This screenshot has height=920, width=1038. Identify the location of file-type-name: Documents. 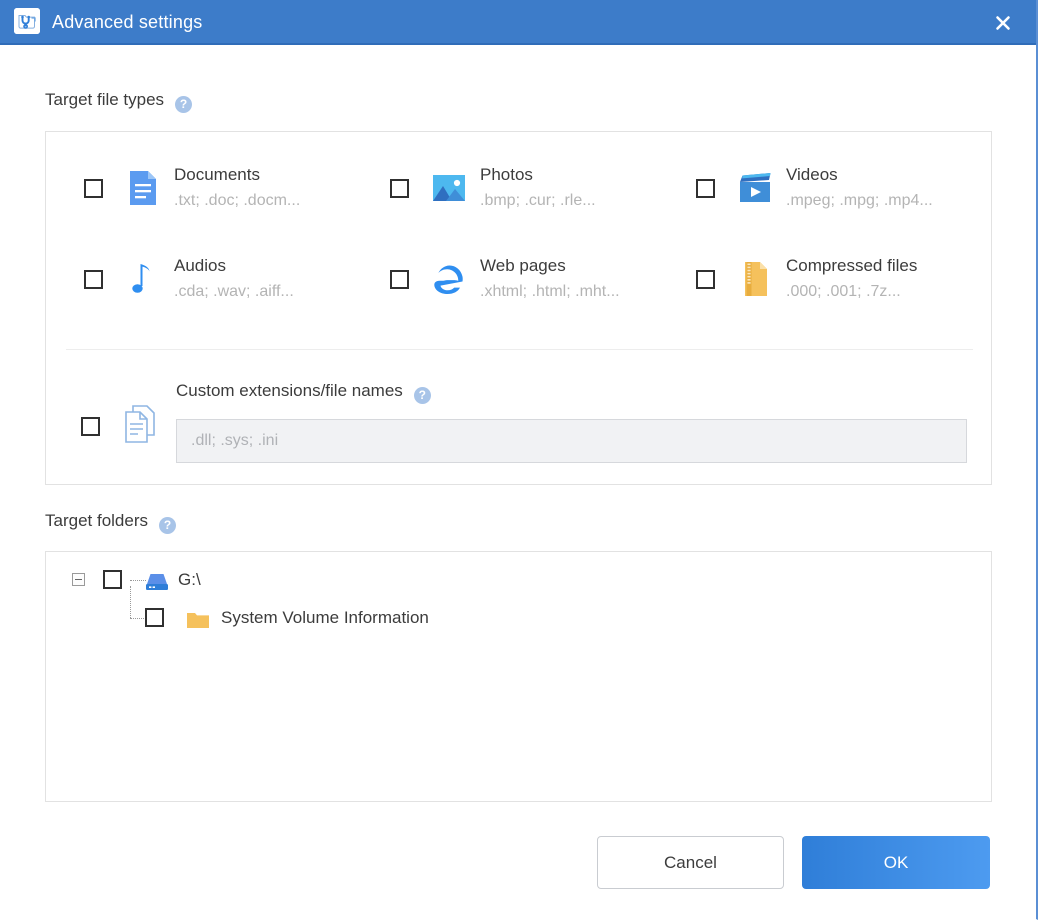
(217, 174).